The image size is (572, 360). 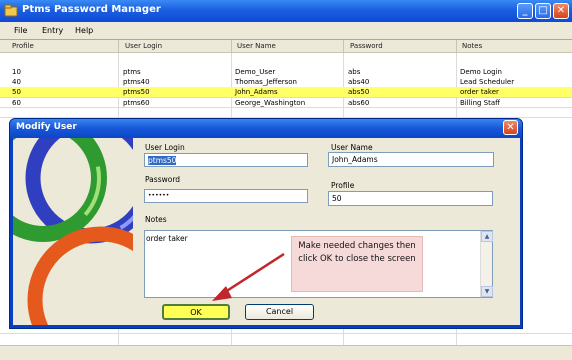 I want to click on close-button: ✕, so click(x=561, y=11).